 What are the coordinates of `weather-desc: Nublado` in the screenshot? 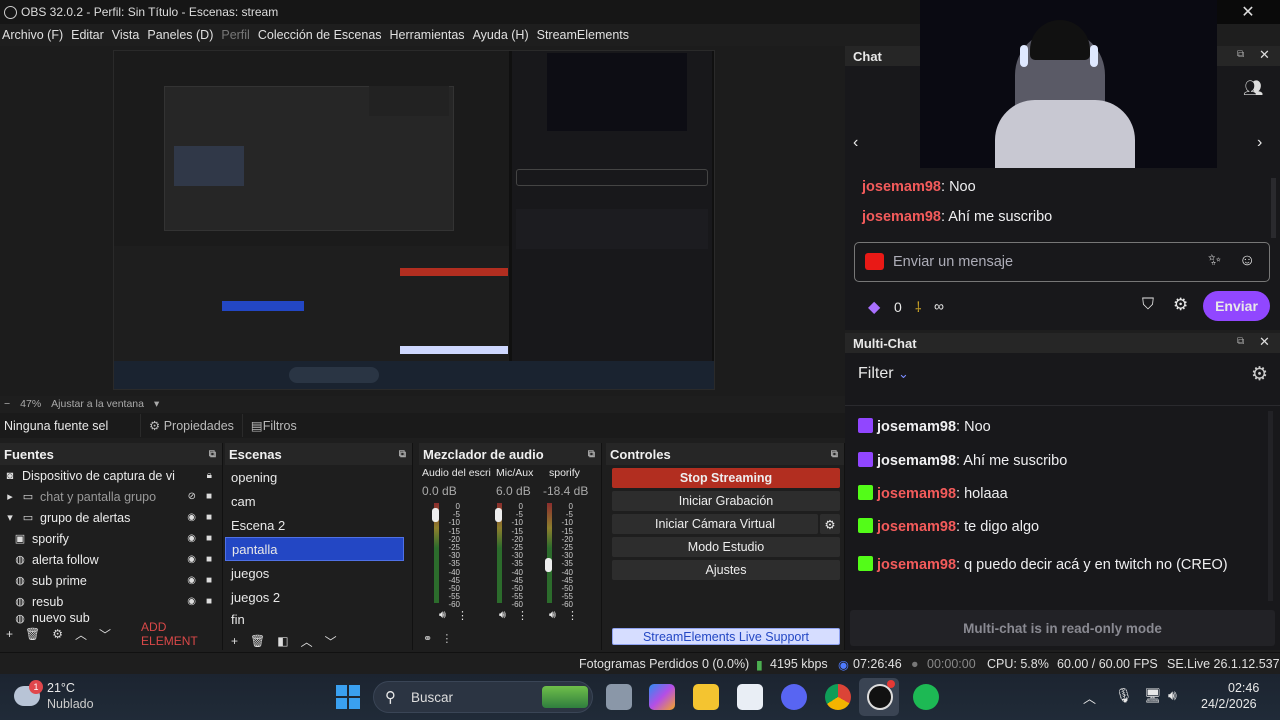 It's located at (70, 704).